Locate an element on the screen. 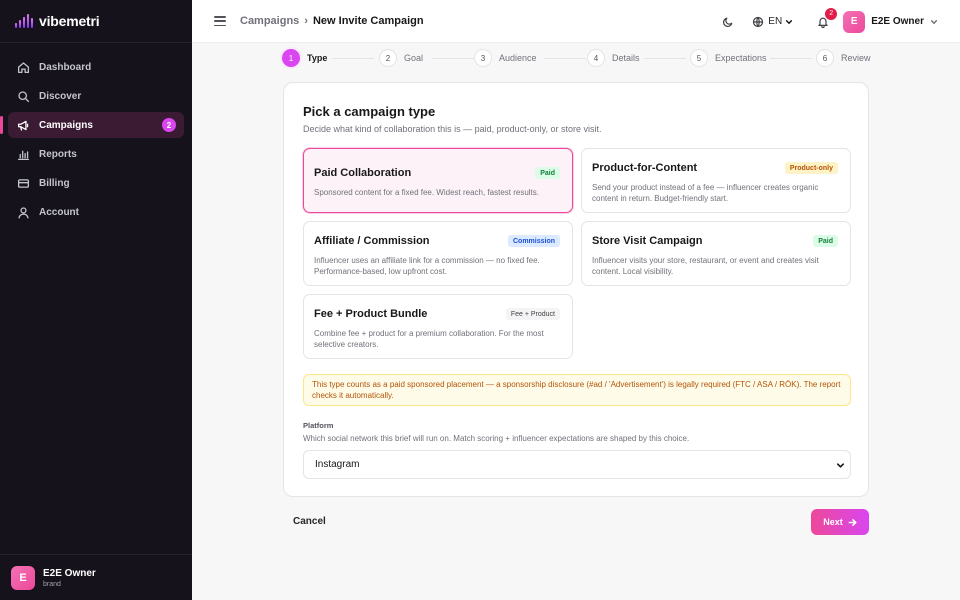 The width and height of the screenshot is (960, 600). sidebar-item-reports: Reports is located at coordinates (96, 154).